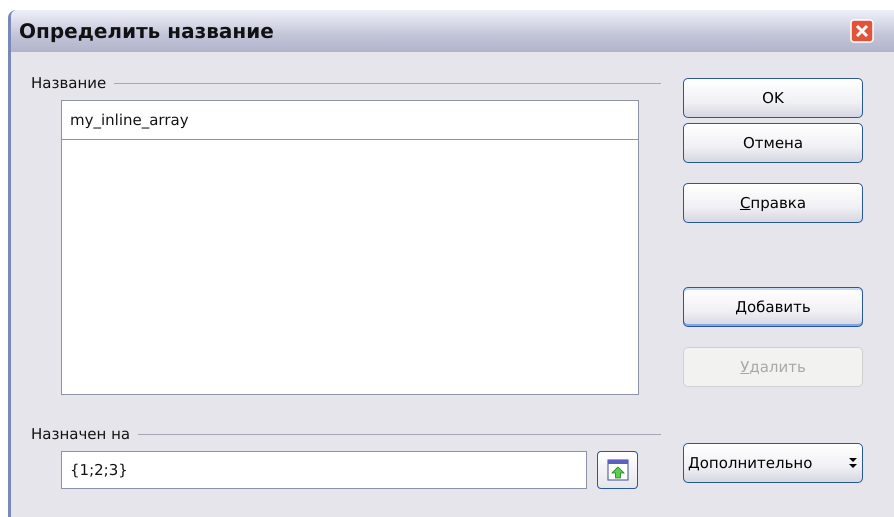  I want to click on dialog-button: Отмена, so click(773, 143).